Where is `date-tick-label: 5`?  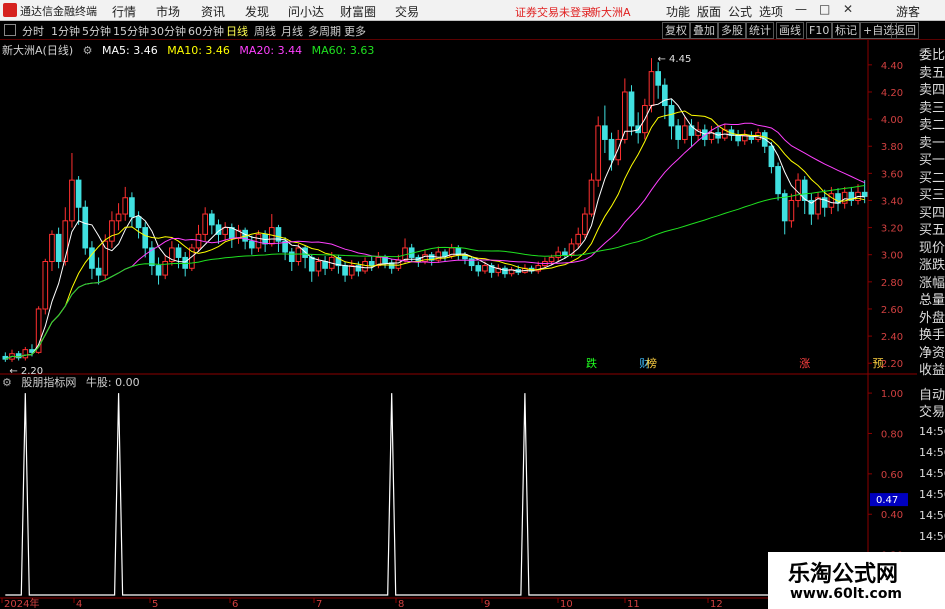 date-tick-label: 5 is located at coordinates (155, 604).